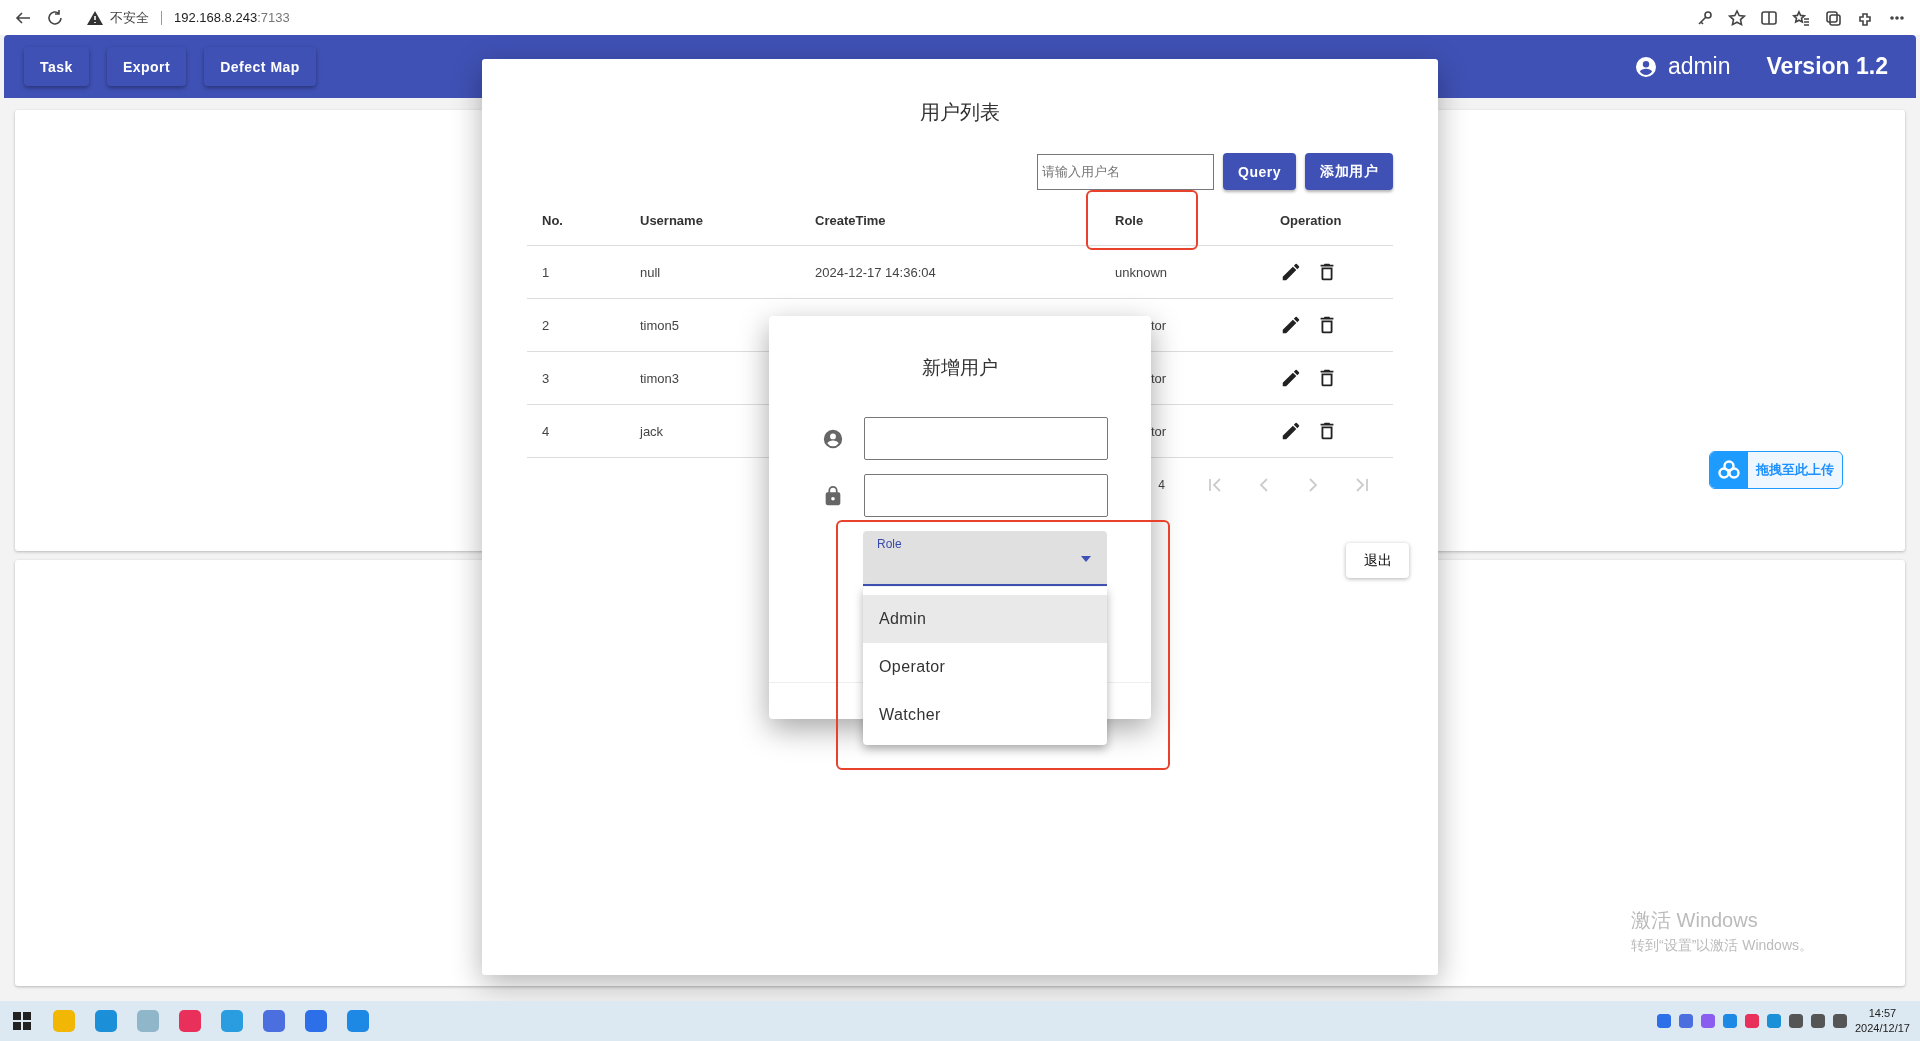 The height and width of the screenshot is (1041, 1920). What do you see at coordinates (546, 272) in the screenshot?
I see `table-cell-text: 1` at bounding box center [546, 272].